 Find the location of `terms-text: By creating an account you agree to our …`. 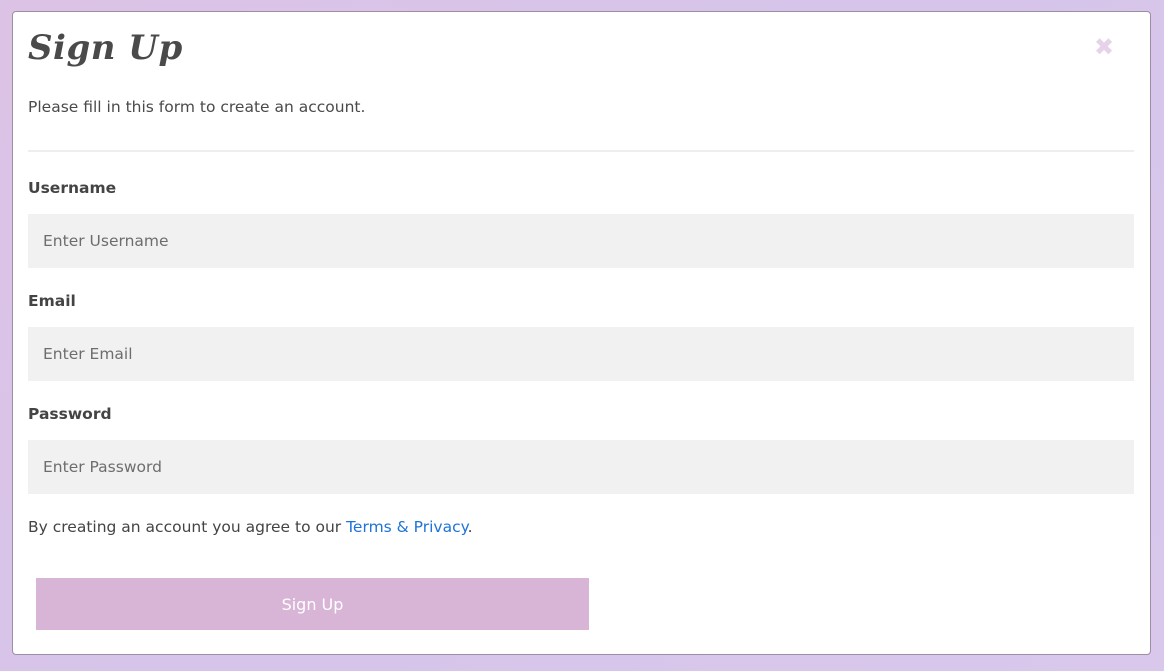

terms-text: By creating an account you agree to our … is located at coordinates (250, 527).